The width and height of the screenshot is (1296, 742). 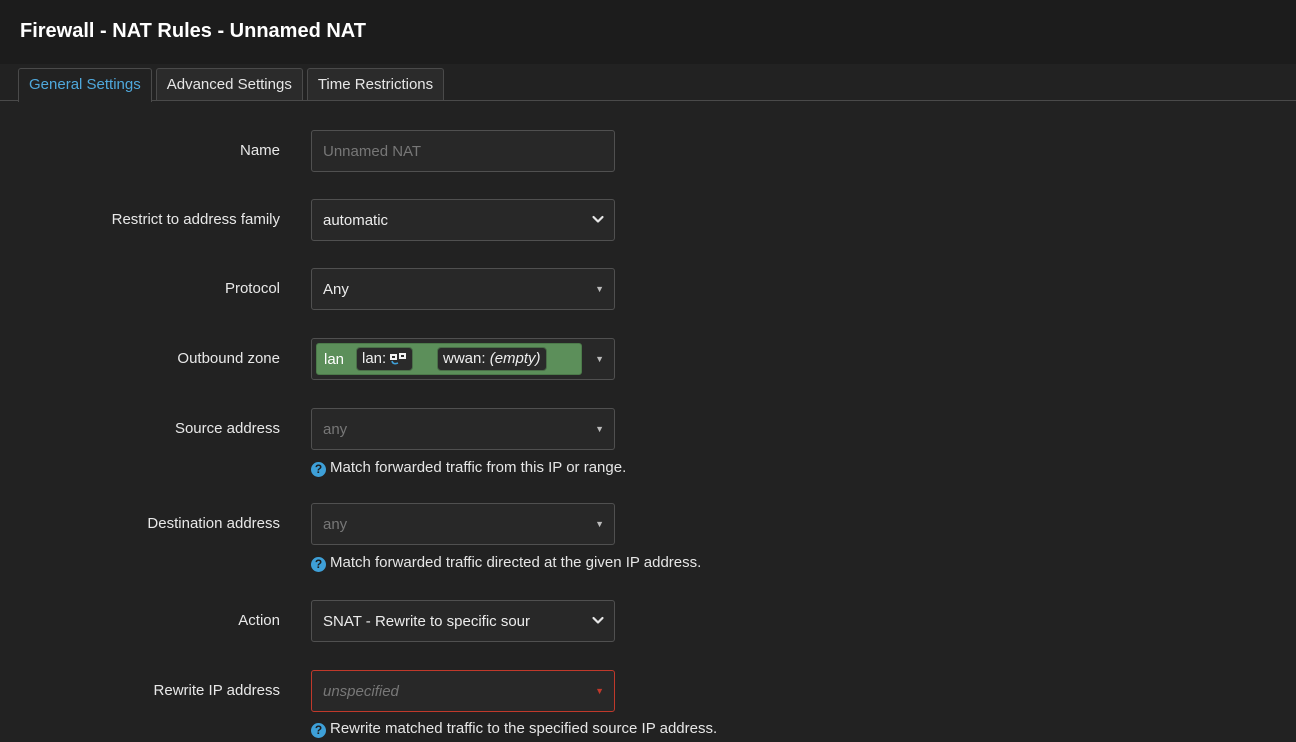 I want to click on action-select: SNAT - Rewrite to specific sour, so click(x=463, y=621).